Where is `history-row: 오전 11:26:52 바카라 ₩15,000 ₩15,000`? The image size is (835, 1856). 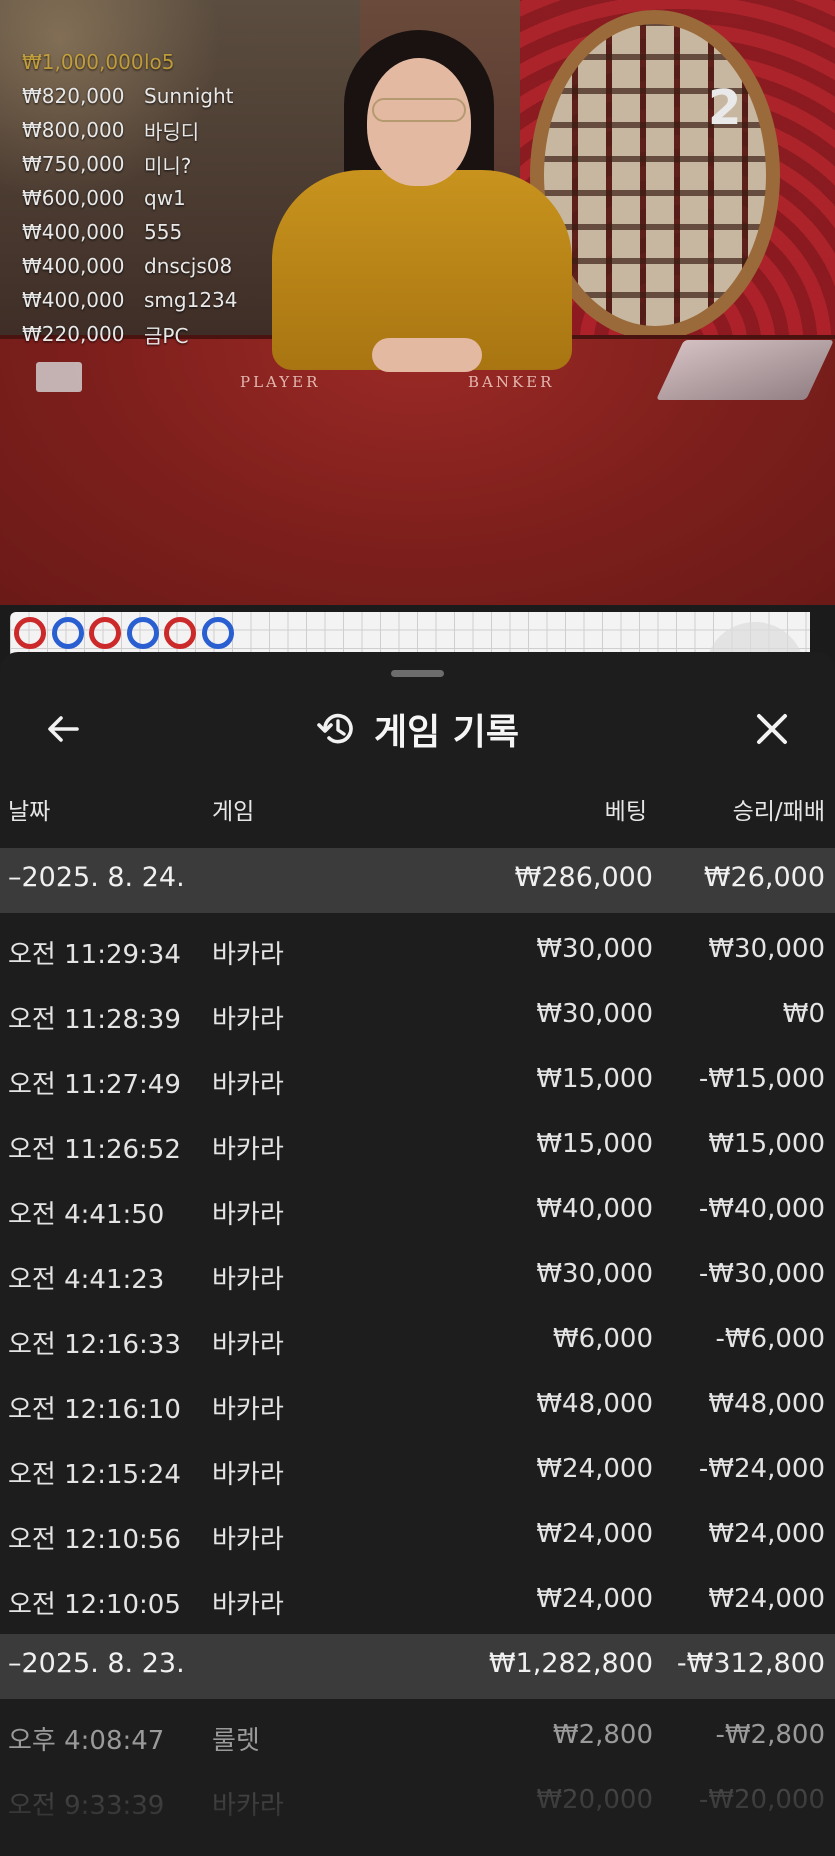
history-row: 오전 11:26:52 바카라 ₩15,000 ₩15,000 is located at coordinates (417, 1146).